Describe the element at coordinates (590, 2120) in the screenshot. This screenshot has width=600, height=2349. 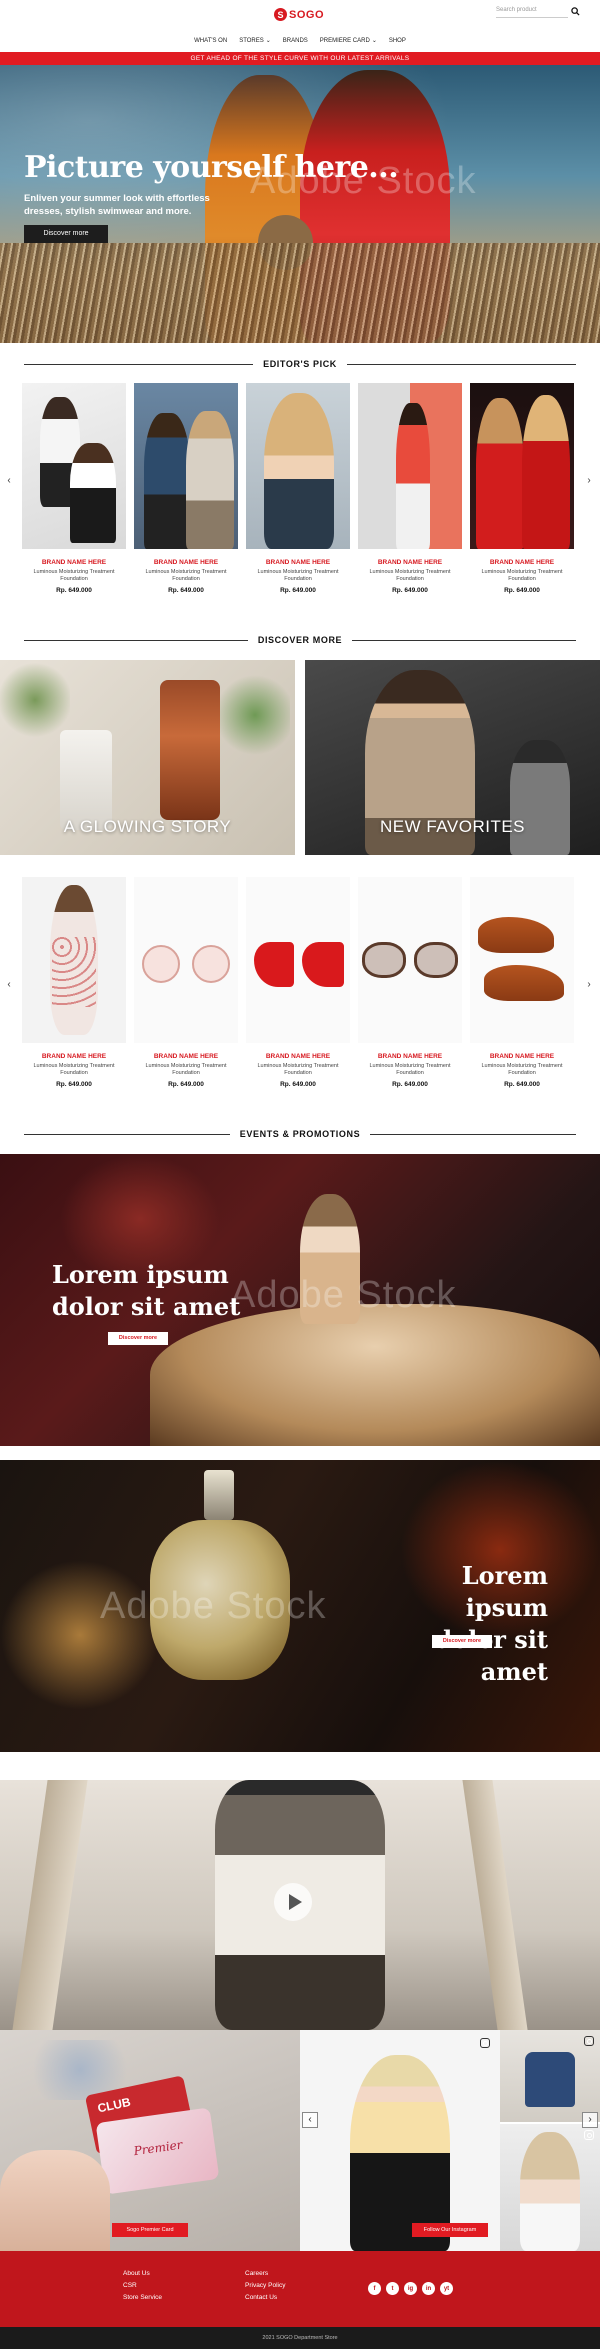
I see `instagram-next-arrow-icon: ›` at that location.